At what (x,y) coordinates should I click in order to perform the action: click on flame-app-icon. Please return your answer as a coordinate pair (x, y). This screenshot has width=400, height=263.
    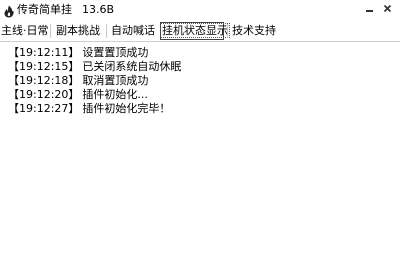
    Looking at the image, I should click on (9, 10).